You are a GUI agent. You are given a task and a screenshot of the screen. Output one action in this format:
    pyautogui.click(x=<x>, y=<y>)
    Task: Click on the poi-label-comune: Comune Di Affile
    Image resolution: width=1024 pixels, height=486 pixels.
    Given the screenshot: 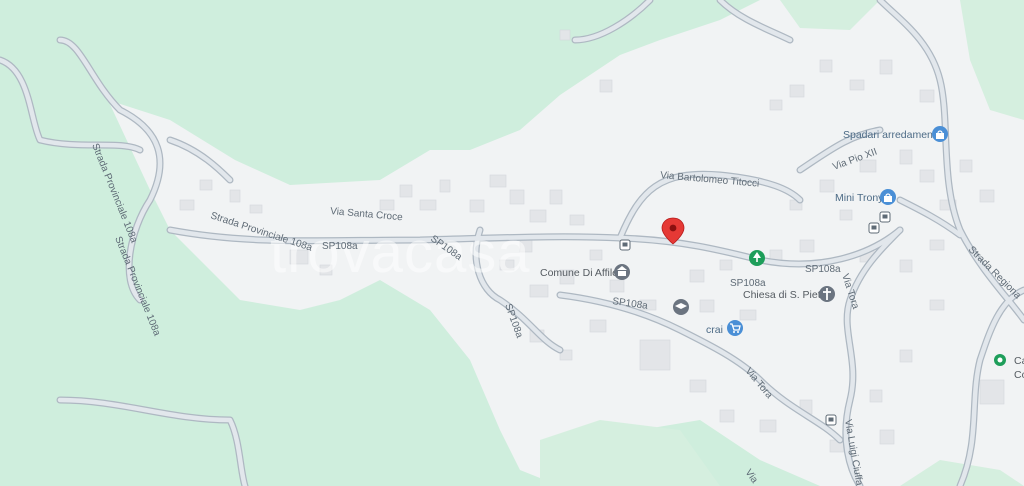 What is the action you would take?
    pyautogui.click(x=579, y=273)
    